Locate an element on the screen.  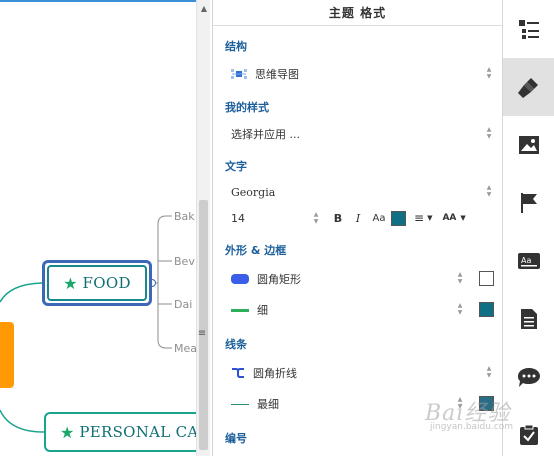
my-style-select: 选择并应用 ... ▲ ▼ is located at coordinates (362, 134).